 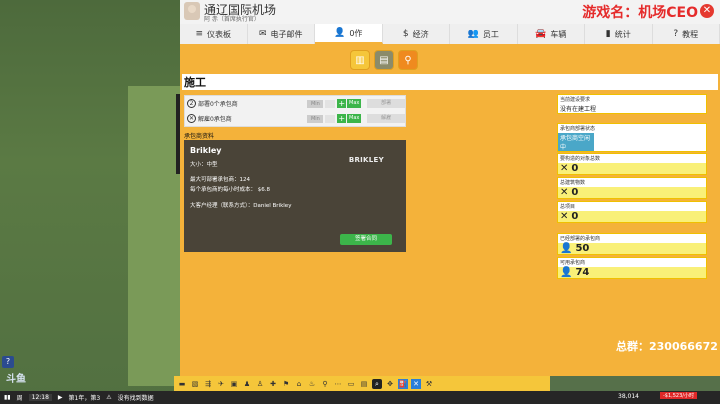 I want to click on runway-area, so click(x=154, y=236).